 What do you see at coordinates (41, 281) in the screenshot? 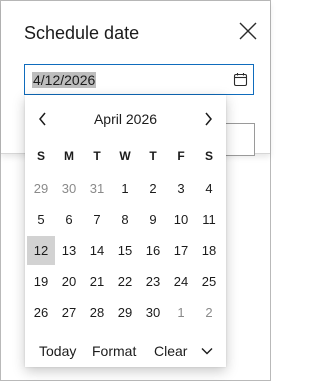
I see `day-cell: 19` at bounding box center [41, 281].